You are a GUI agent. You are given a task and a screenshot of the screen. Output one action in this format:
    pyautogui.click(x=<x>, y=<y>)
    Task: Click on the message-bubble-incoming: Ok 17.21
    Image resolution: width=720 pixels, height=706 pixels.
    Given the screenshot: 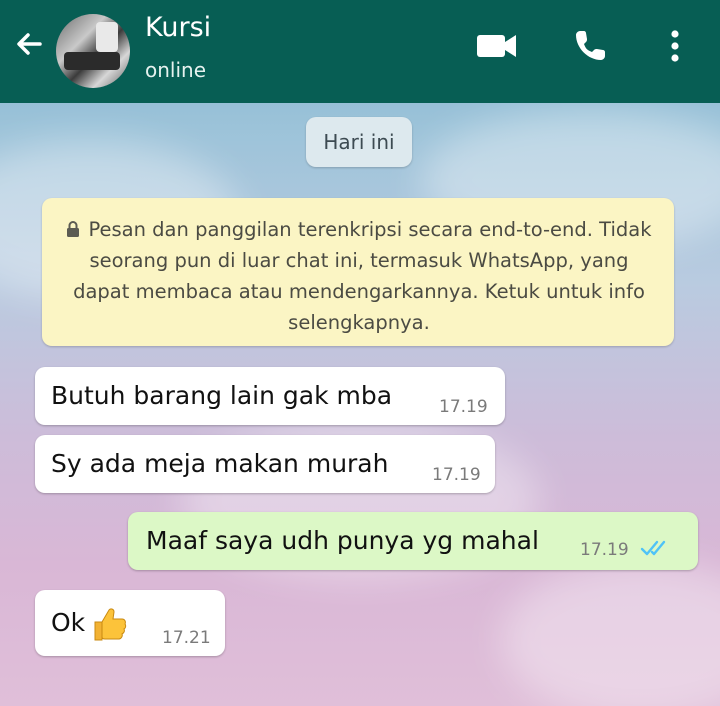 What is the action you would take?
    pyautogui.click(x=130, y=623)
    